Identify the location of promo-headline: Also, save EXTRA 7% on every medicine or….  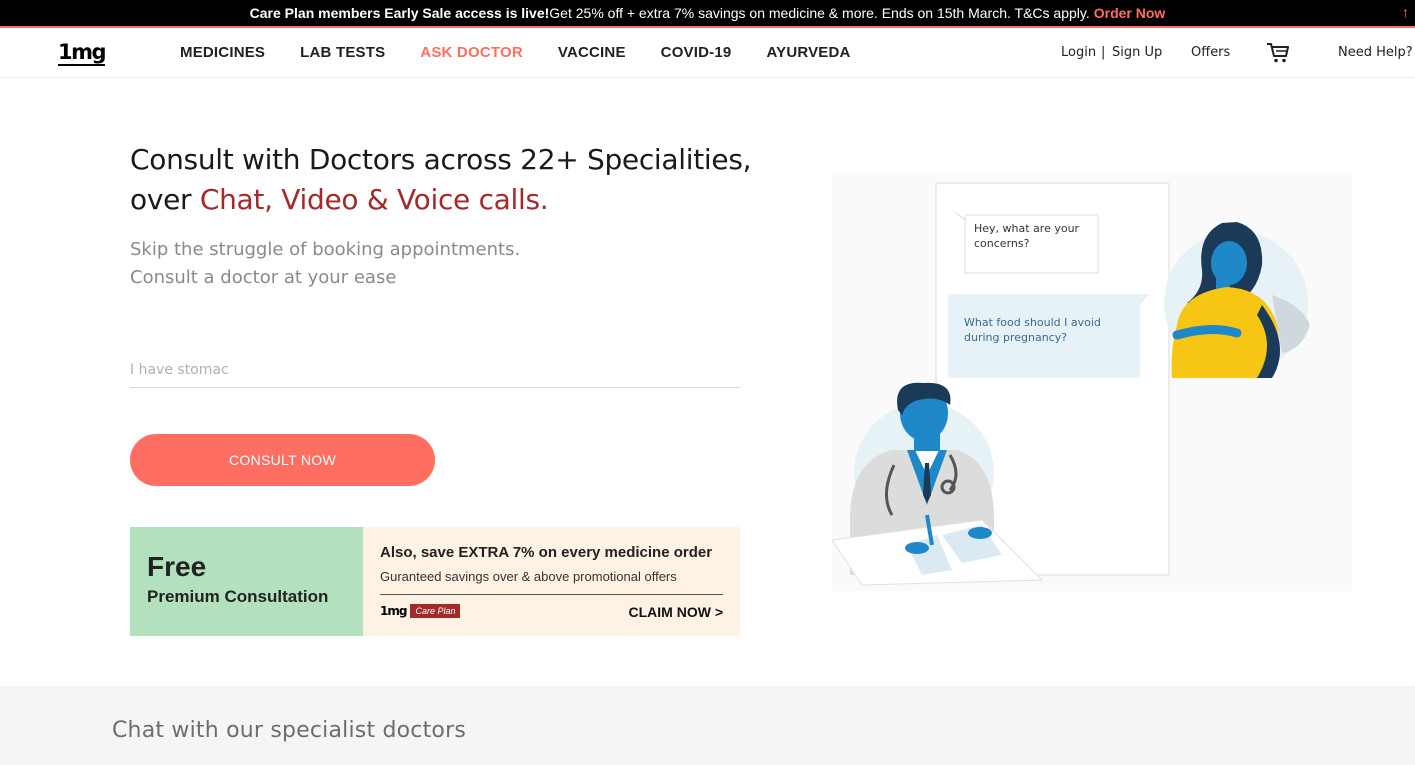
(546, 552).